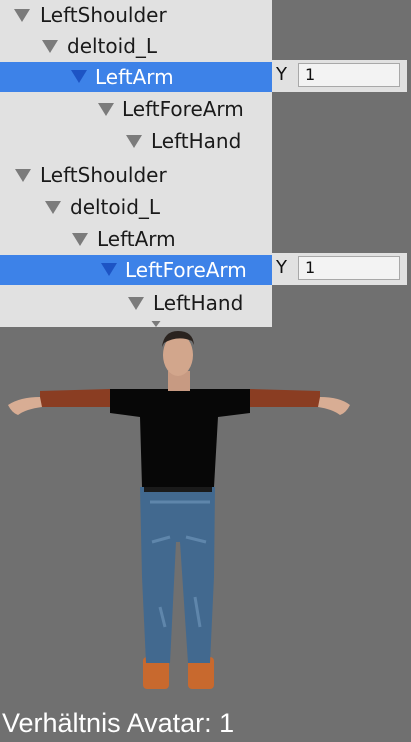 The image size is (411, 742). What do you see at coordinates (180, 438) in the screenshot?
I see `black-shirt` at bounding box center [180, 438].